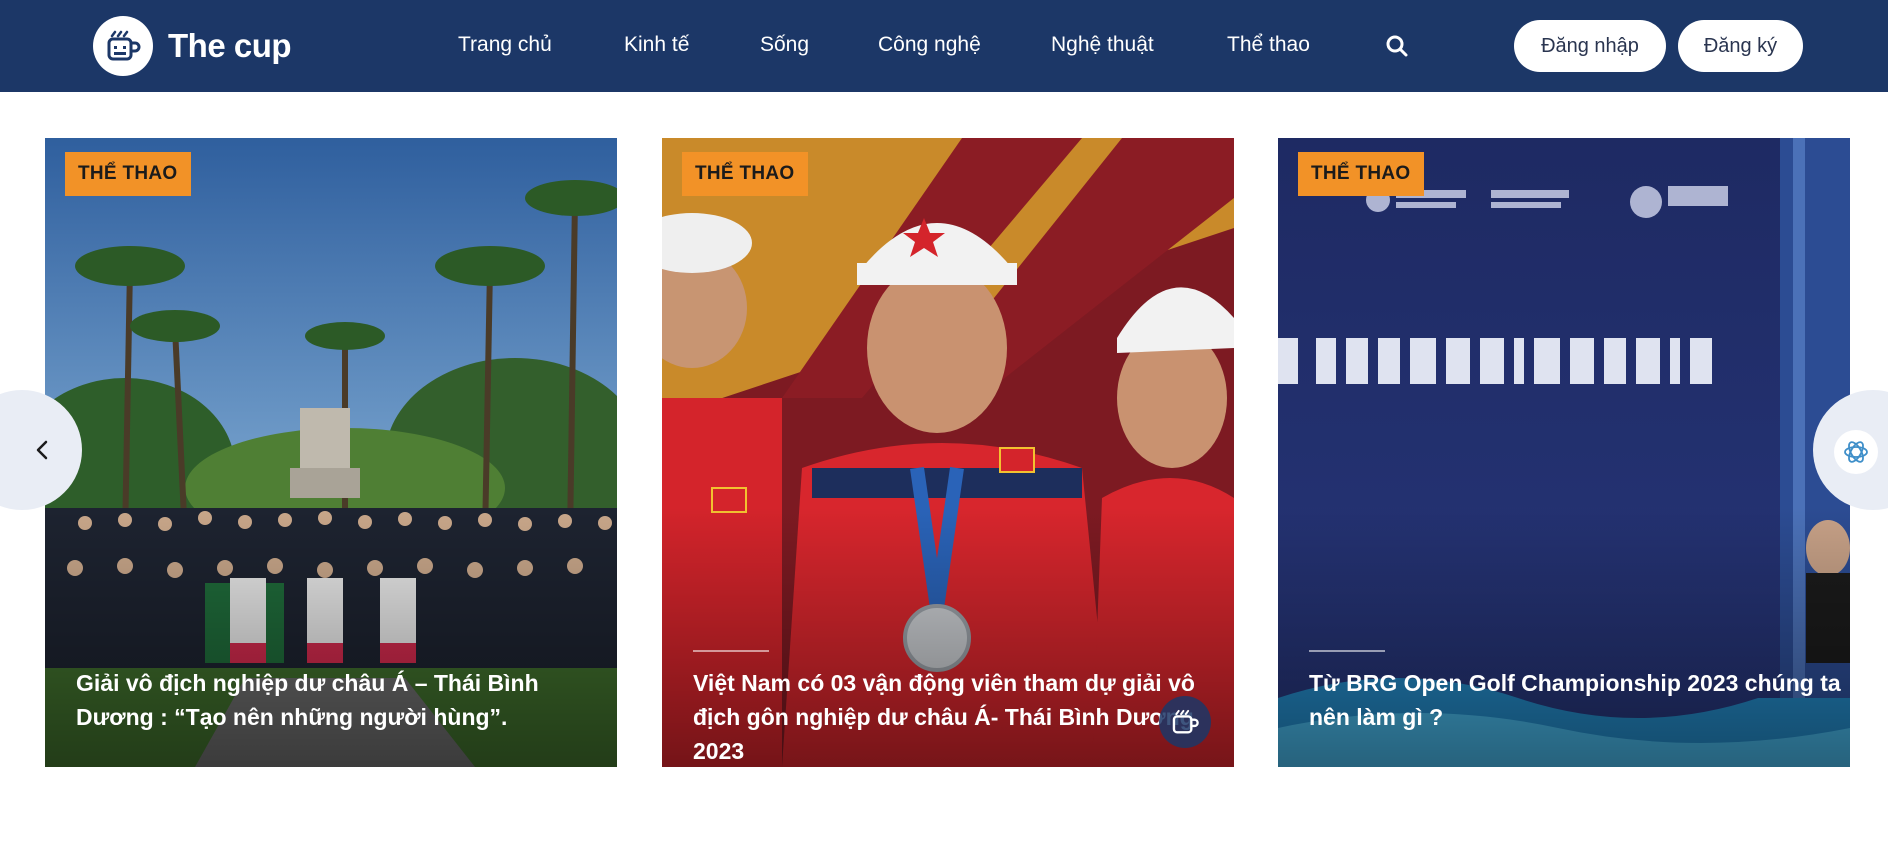  Describe the element at coordinates (1102, 45) in the screenshot. I see `nav-item-art: Nghệ thuật` at that location.